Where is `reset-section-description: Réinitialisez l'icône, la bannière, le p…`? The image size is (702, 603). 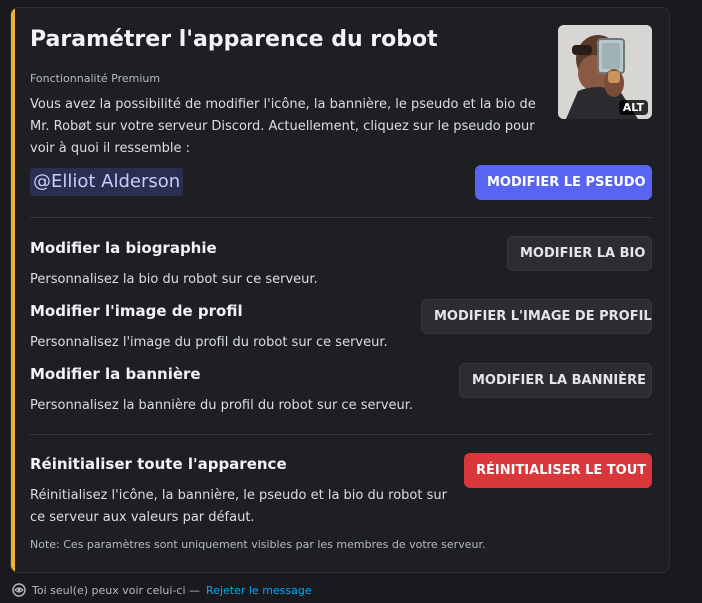
reset-section-description: Réinitialisez l'icône, la bannière, le p… is located at coordinates (238, 506).